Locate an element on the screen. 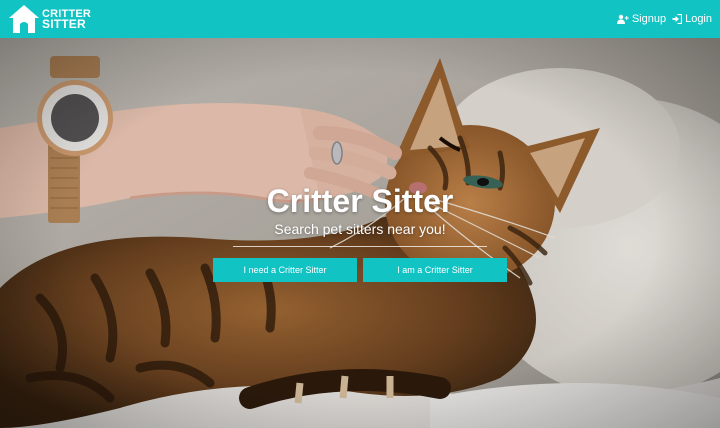  sign-in-icon is located at coordinates (677, 19).